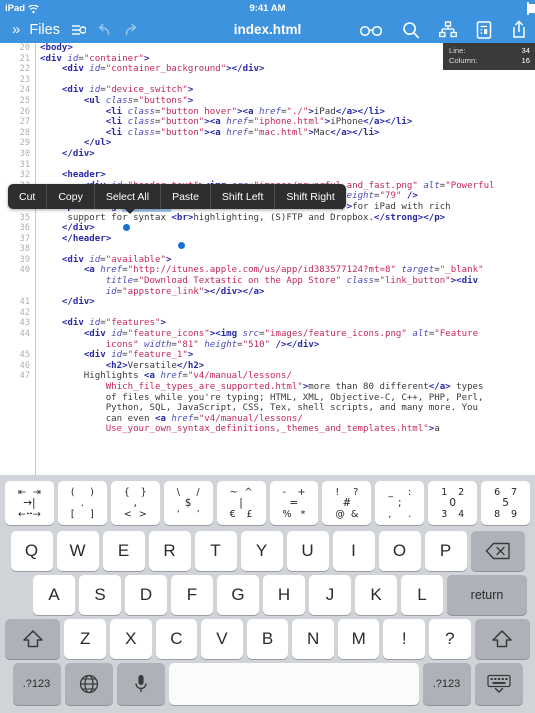 The image size is (535, 713). What do you see at coordinates (73, 175) in the screenshot?
I see `line-content: <header>` at bounding box center [73, 175].